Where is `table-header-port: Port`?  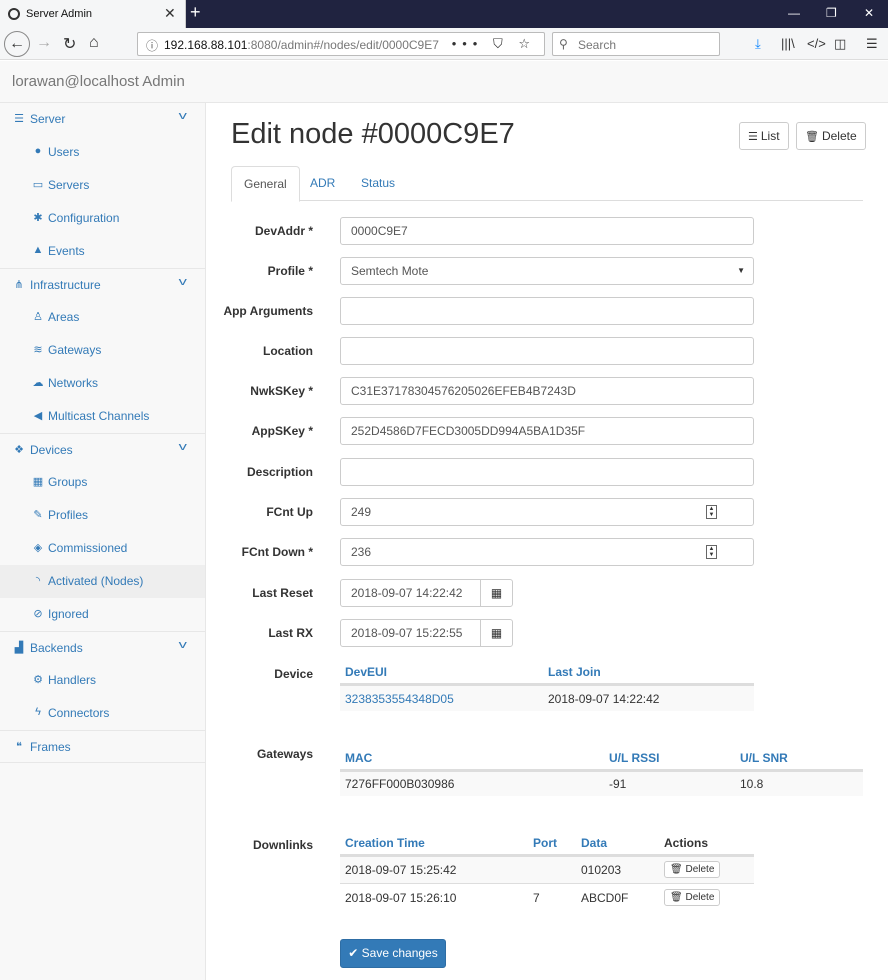 table-header-port: Port is located at coordinates (545, 843).